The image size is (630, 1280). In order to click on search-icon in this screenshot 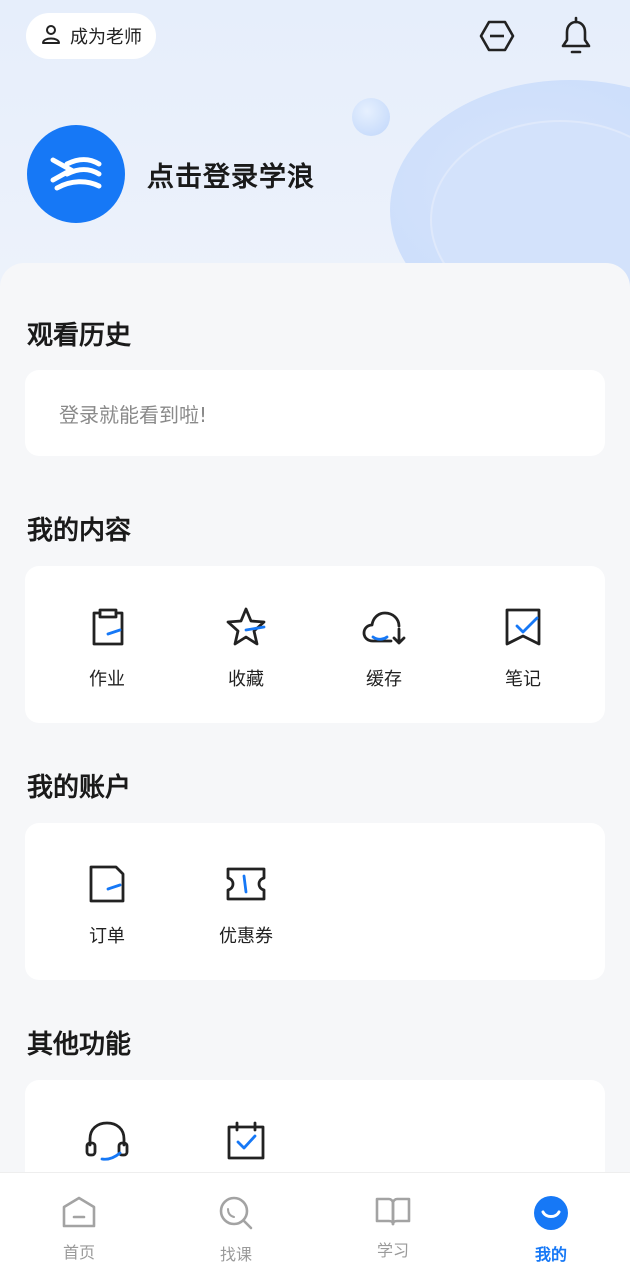, I will do `click(236, 1215)`.